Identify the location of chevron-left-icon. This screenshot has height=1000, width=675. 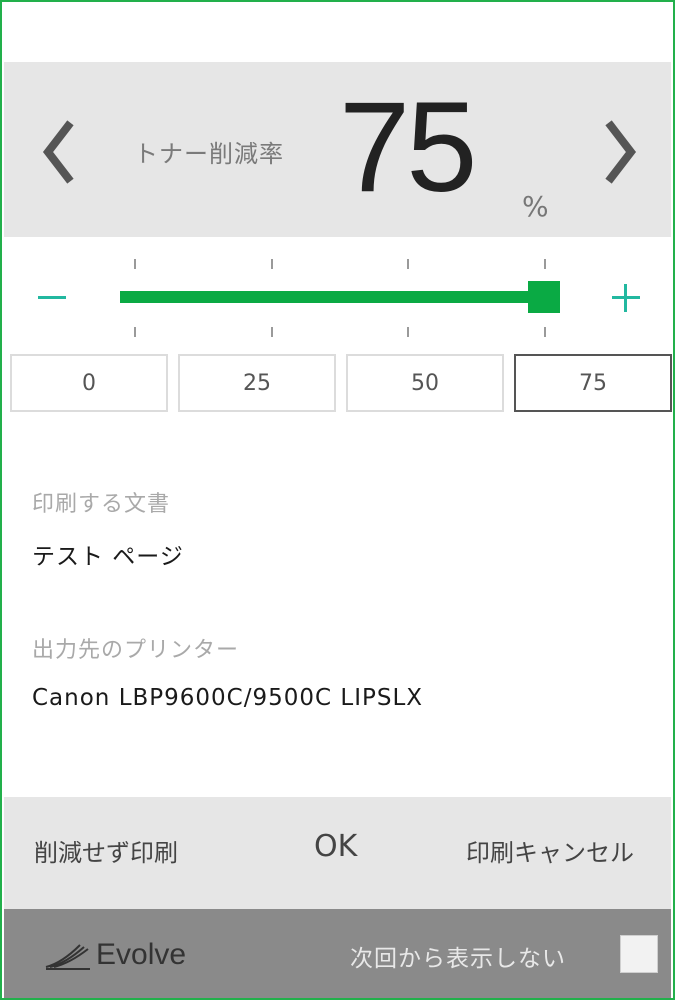
(59, 152).